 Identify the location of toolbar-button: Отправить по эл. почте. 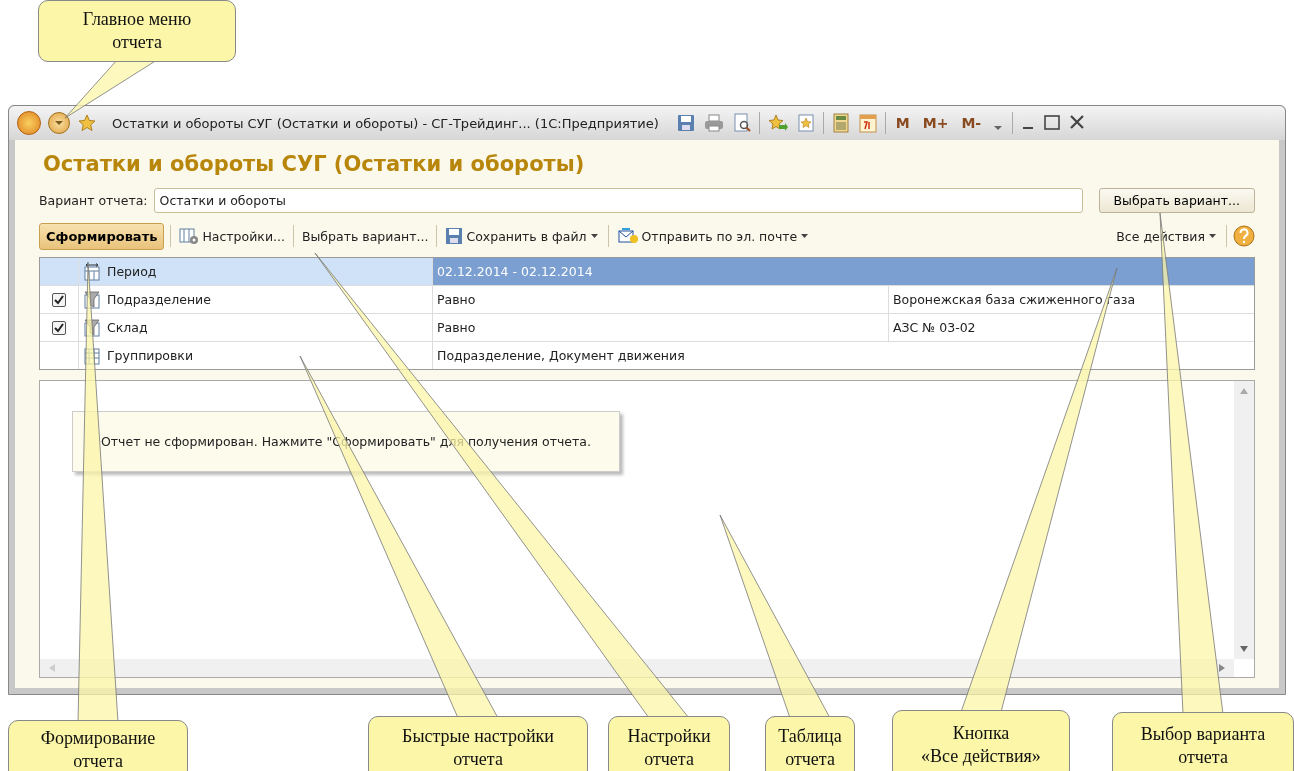
(713, 236).